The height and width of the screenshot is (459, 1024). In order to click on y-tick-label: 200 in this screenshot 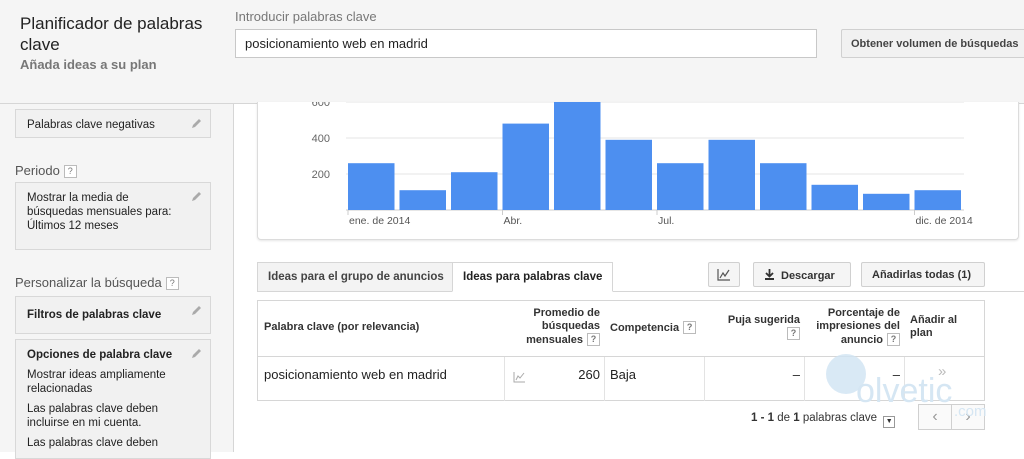, I will do `click(321, 175)`.